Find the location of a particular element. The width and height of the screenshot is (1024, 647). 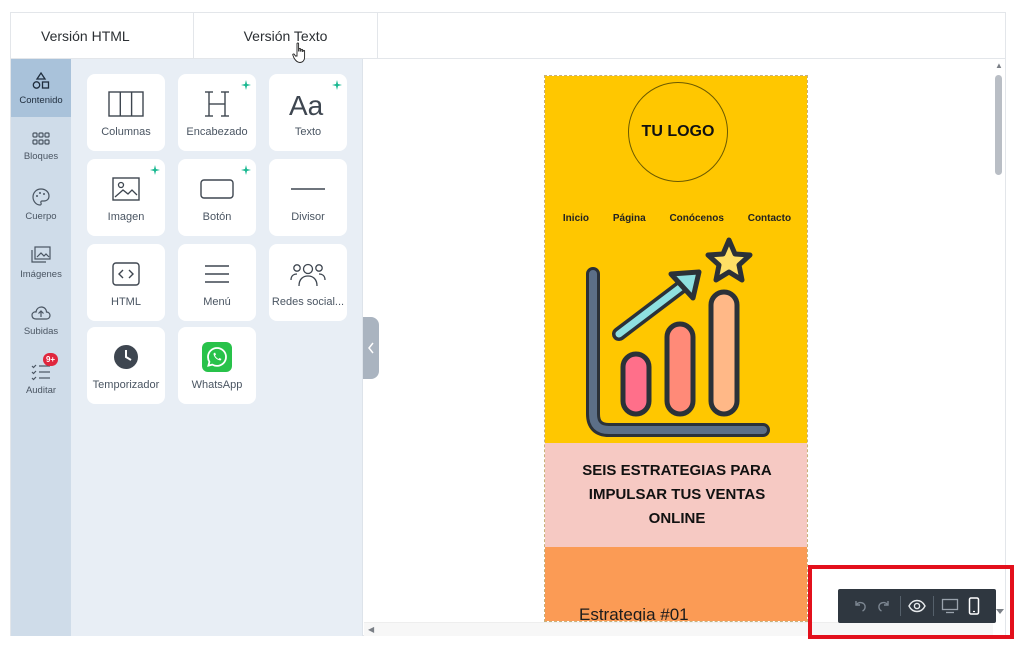

canvas-toolbar is located at coordinates (917, 606).